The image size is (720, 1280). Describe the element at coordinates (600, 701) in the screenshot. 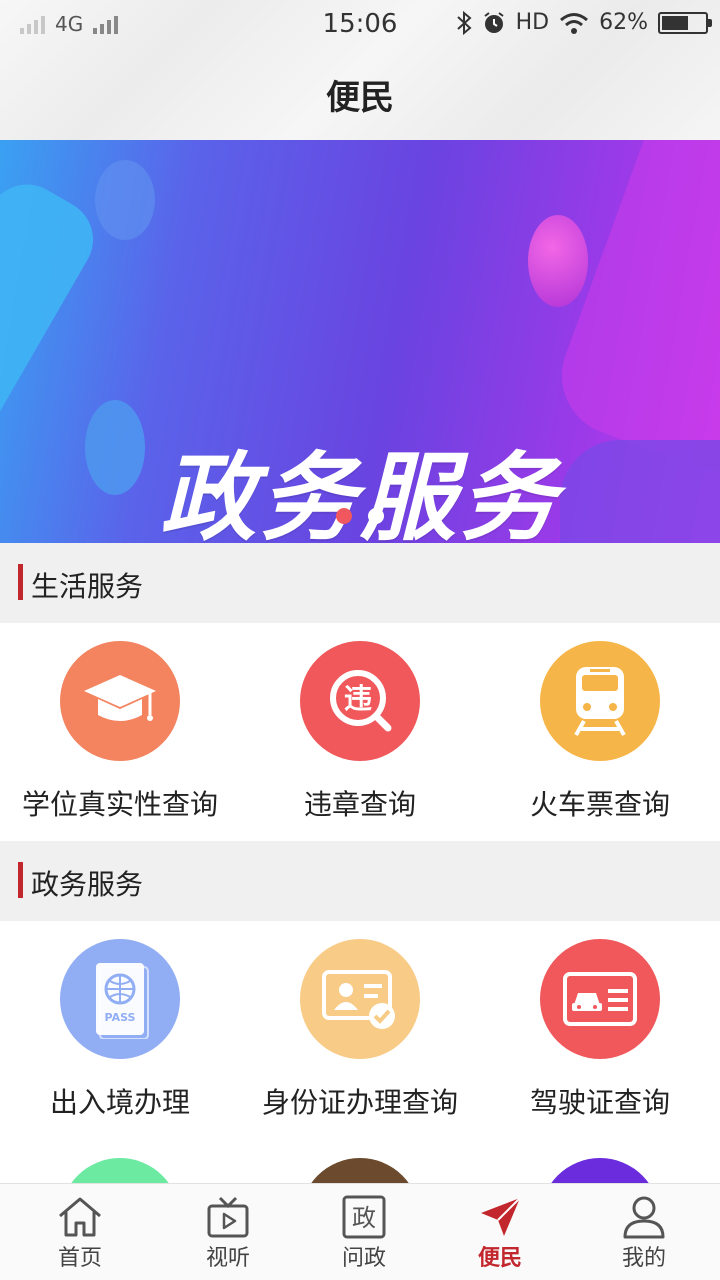

I see `train-icon` at that location.